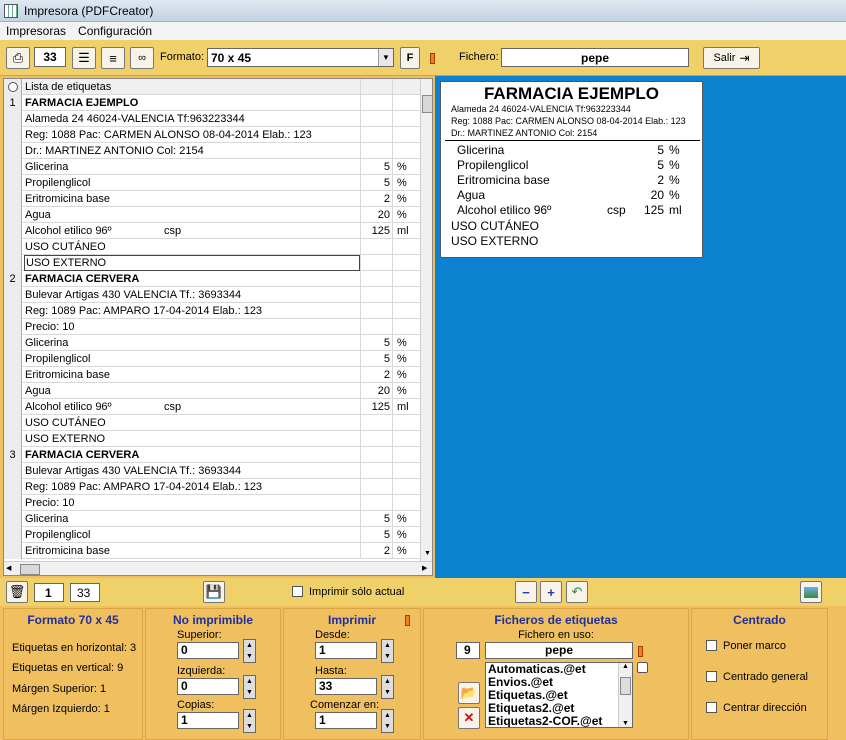  I want to click on table-row: 2 FARMACIA CERVERA, so click(212, 279).